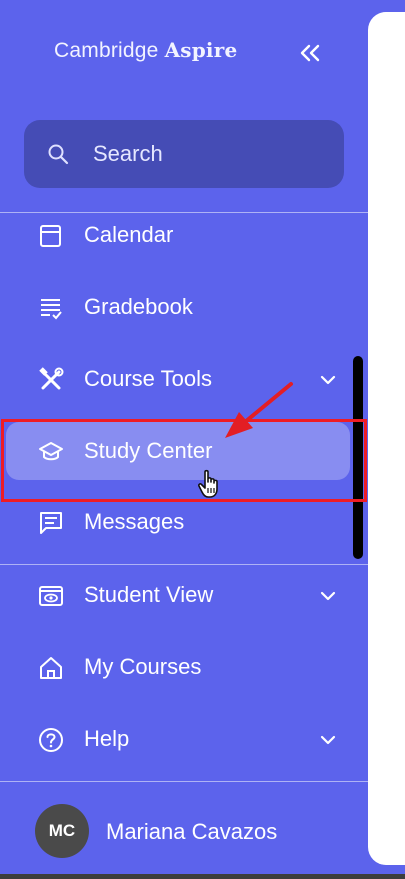 This screenshot has width=405, height=879. What do you see at coordinates (149, 594) in the screenshot?
I see `nav-item-label: Student View` at bounding box center [149, 594].